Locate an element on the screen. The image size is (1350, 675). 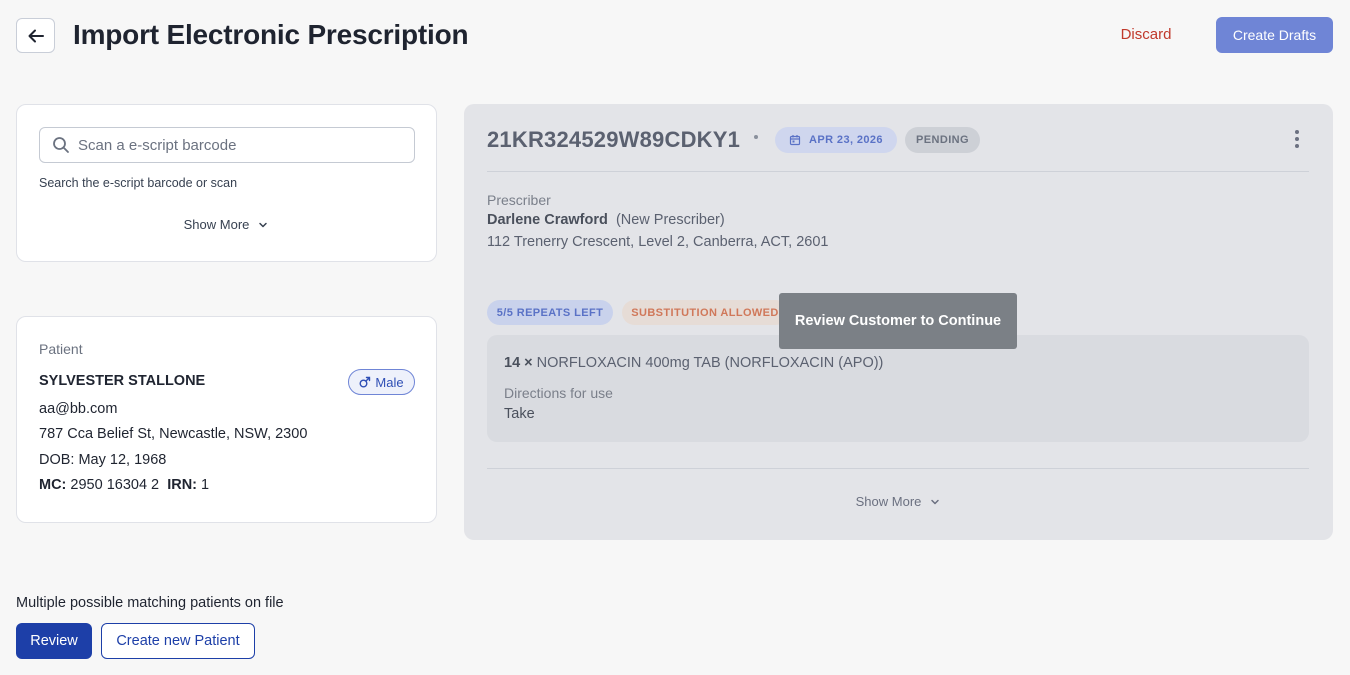
review-customer-tooltip: Review Customer to Continue is located at coordinates (898, 321).